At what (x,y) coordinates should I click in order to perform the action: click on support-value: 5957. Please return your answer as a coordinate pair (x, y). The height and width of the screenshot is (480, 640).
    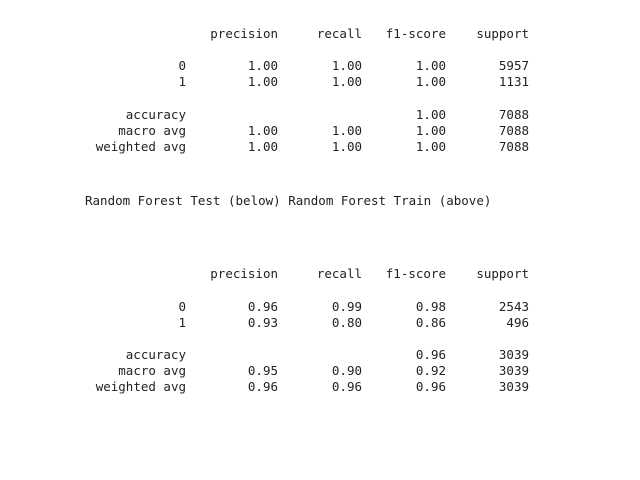
    Looking at the image, I should click on (513, 65).